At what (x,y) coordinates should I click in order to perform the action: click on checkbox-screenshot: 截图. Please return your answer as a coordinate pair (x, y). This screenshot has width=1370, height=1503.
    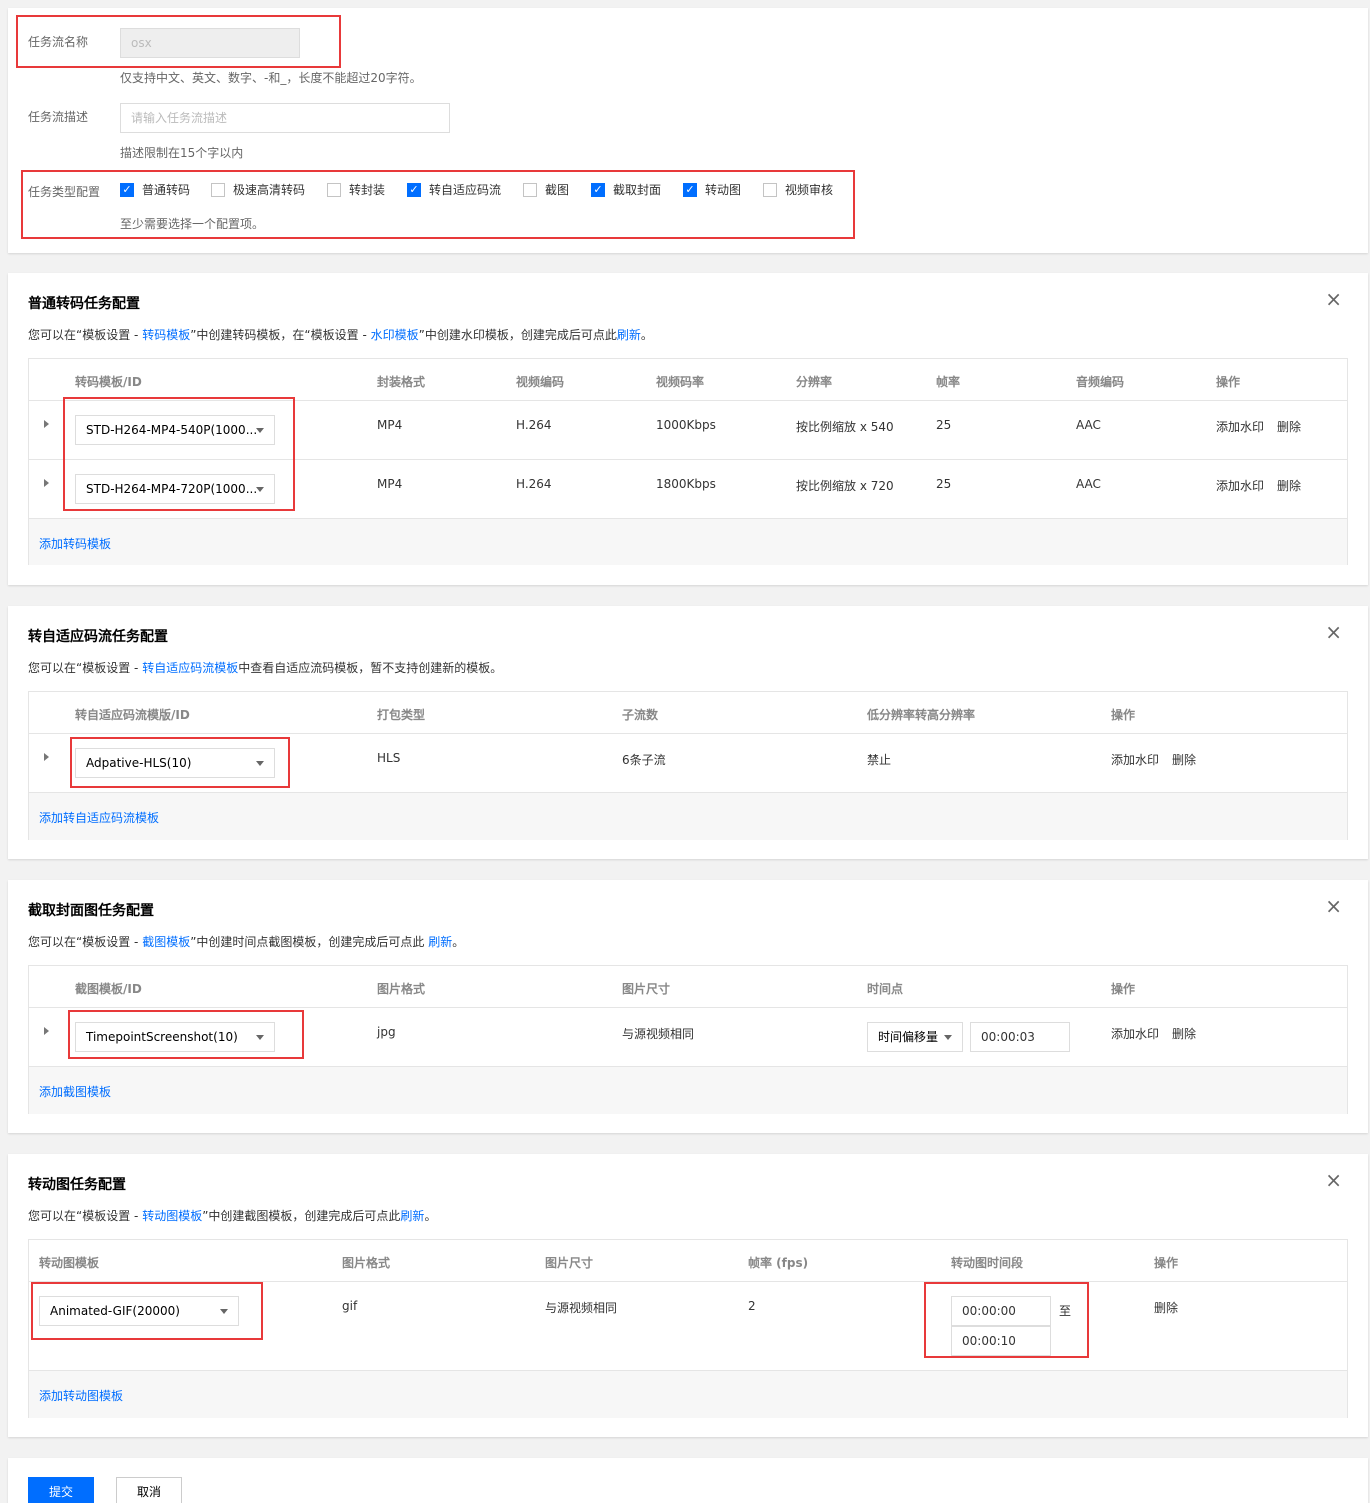
    Looking at the image, I should click on (546, 189).